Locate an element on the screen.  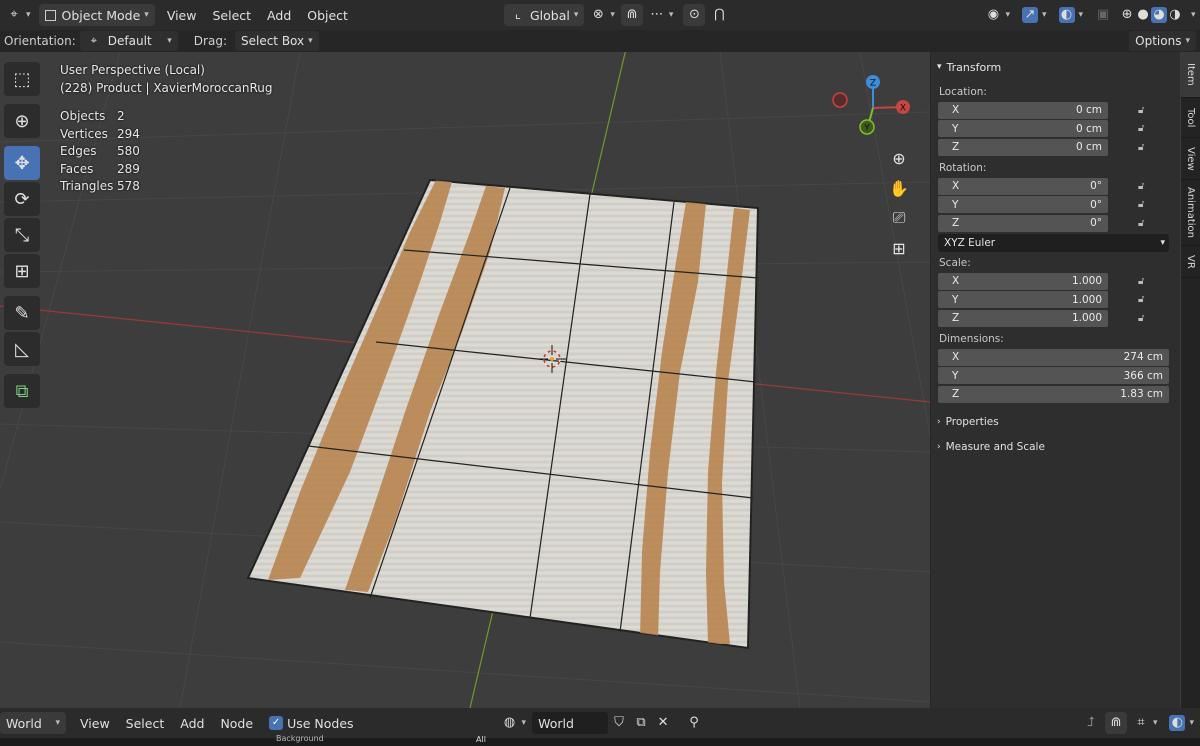
sidebar-tabs: Item Tool View Animation VR is located at coordinates (1190, 380).